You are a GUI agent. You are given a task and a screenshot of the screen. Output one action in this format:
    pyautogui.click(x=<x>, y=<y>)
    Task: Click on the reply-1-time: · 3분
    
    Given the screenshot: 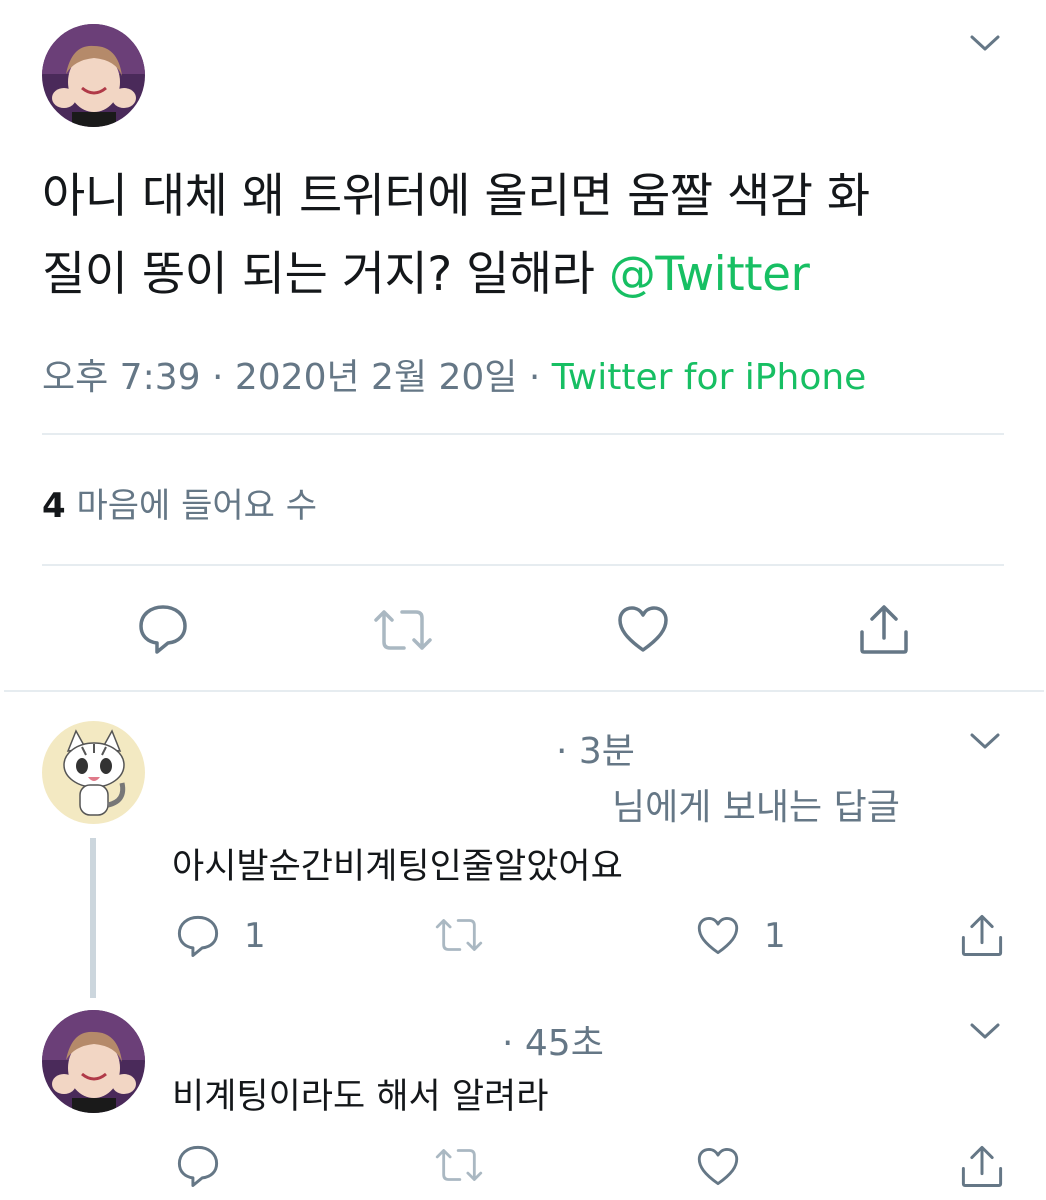 What is the action you would take?
    pyautogui.click(x=595, y=748)
    